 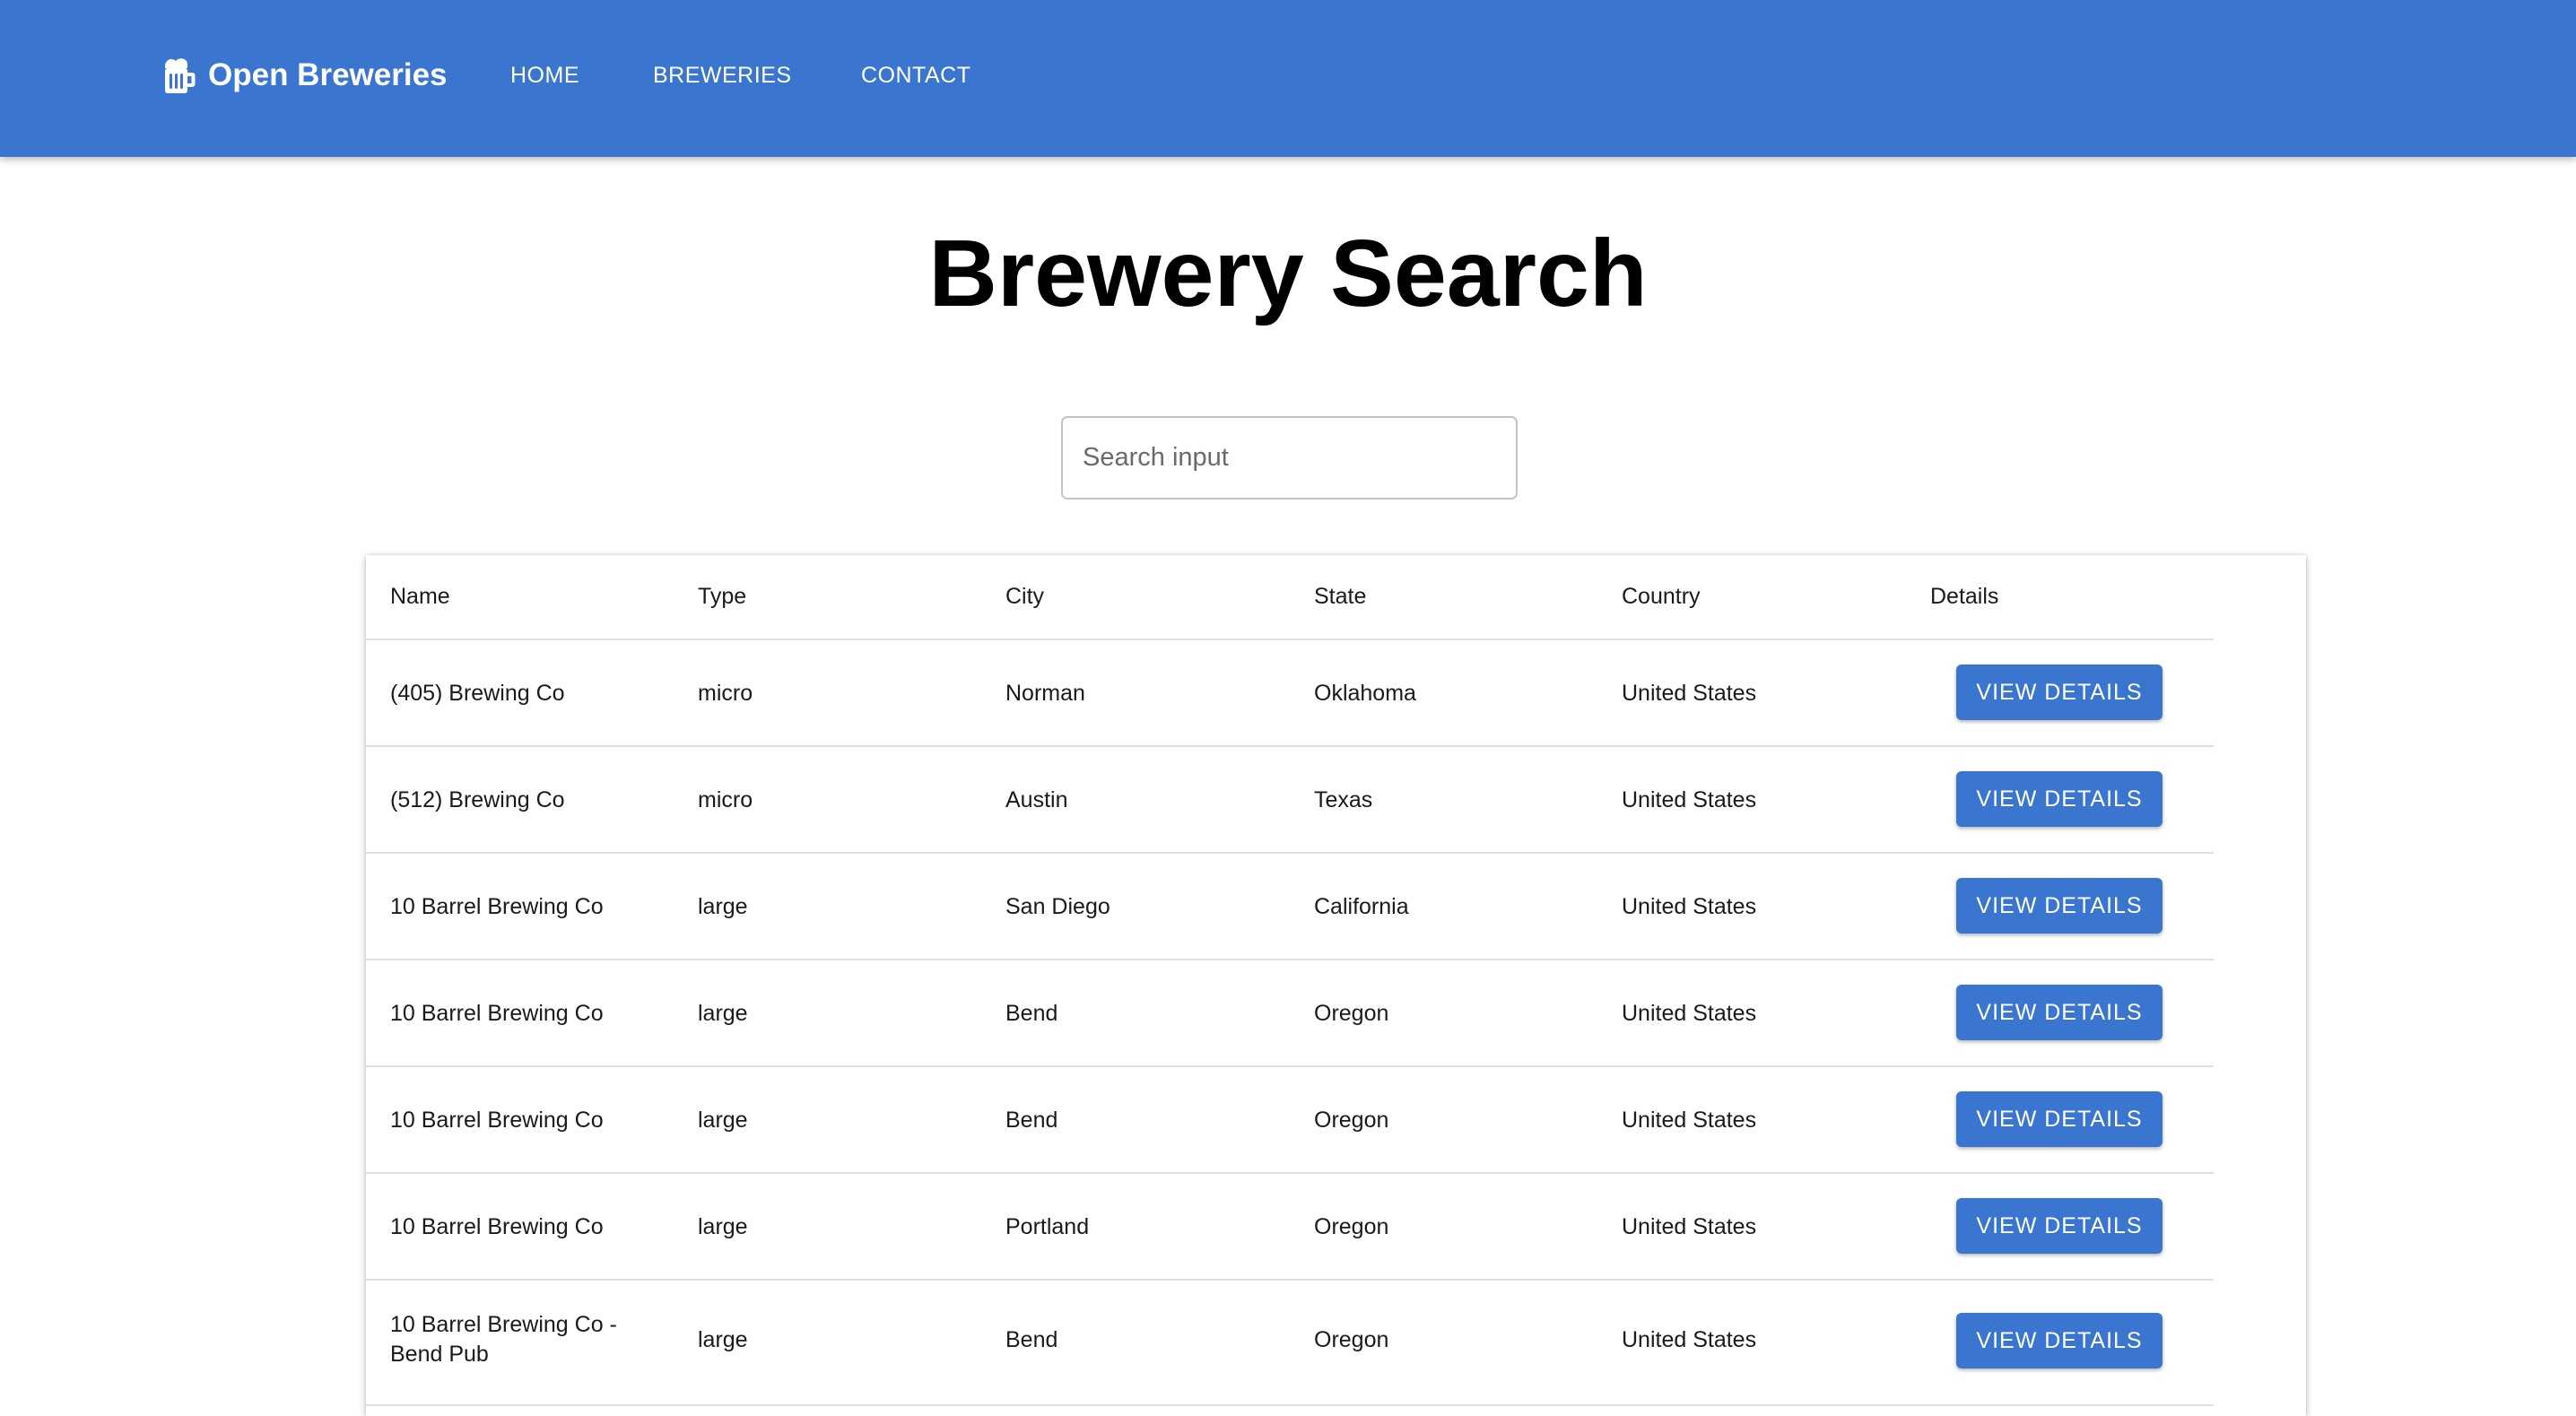 I want to click on beer-mug-icon, so click(x=180, y=75).